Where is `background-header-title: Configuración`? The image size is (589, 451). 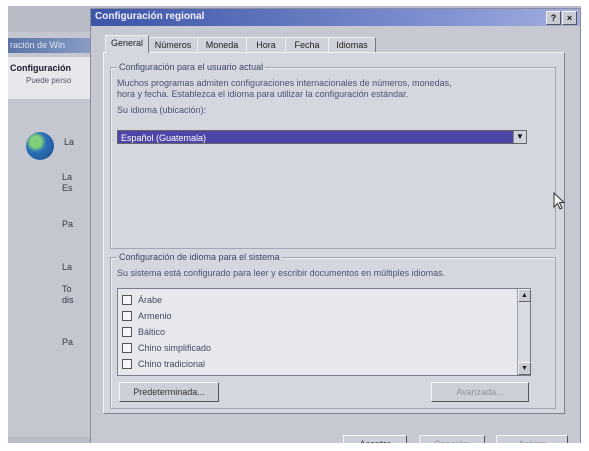
background-header-title: Configuración is located at coordinates (40, 68).